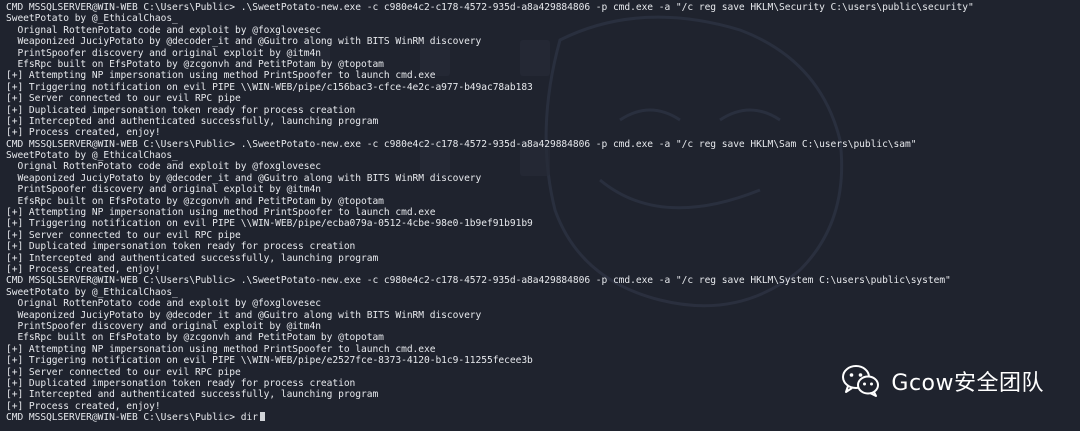 This screenshot has width=1080, height=431. I want to click on watermark: Gcow安全团队, so click(942, 381).